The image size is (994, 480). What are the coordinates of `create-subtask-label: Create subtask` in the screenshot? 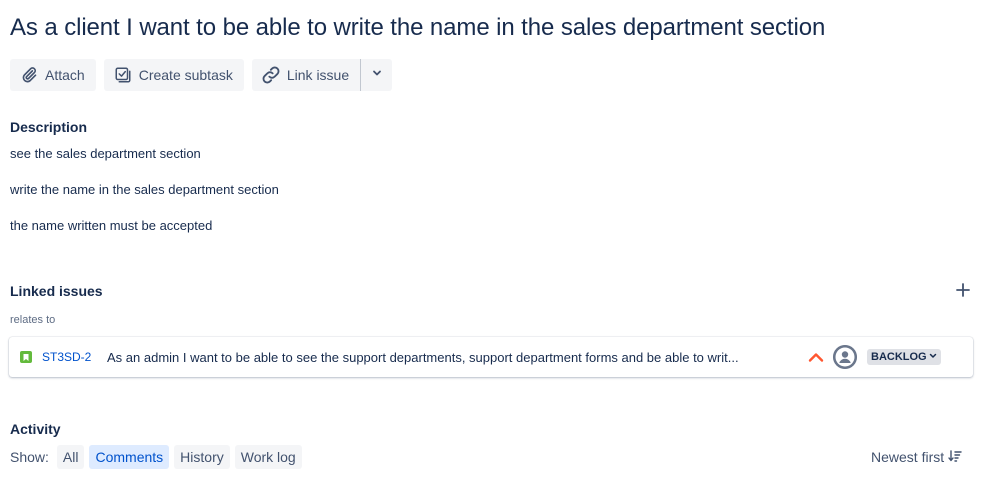 It's located at (185, 75).